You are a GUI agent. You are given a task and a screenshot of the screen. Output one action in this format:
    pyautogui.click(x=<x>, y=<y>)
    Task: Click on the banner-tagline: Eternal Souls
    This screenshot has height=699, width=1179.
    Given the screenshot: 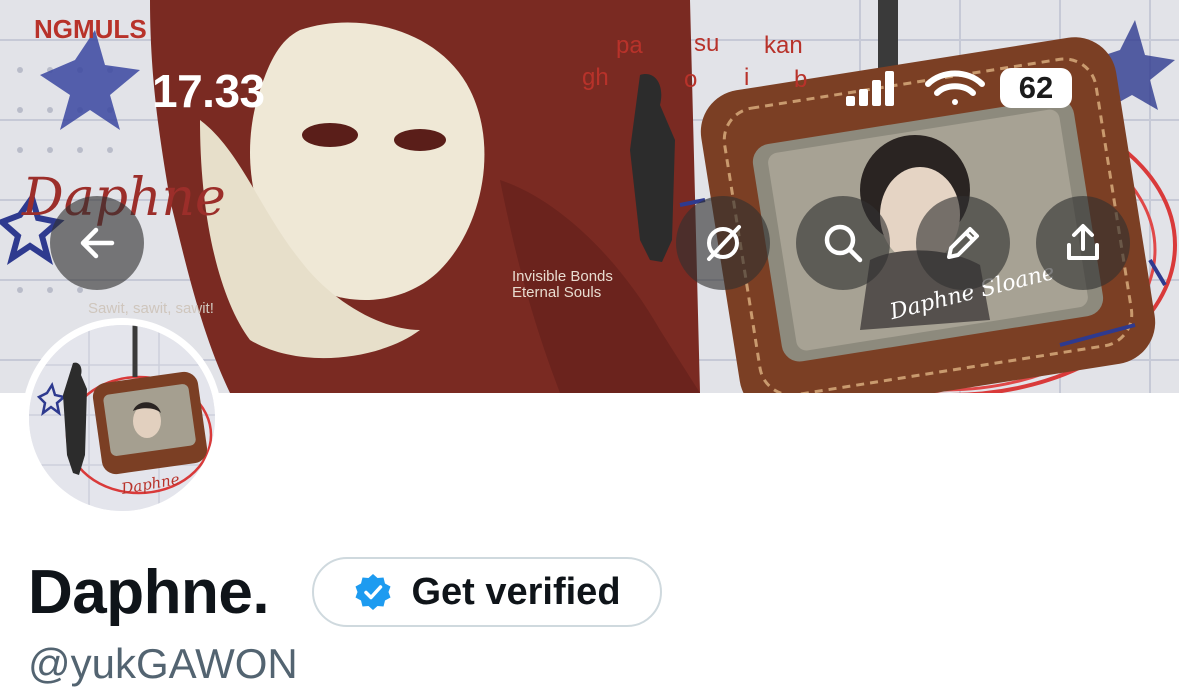 What is the action you would take?
    pyautogui.click(x=557, y=292)
    